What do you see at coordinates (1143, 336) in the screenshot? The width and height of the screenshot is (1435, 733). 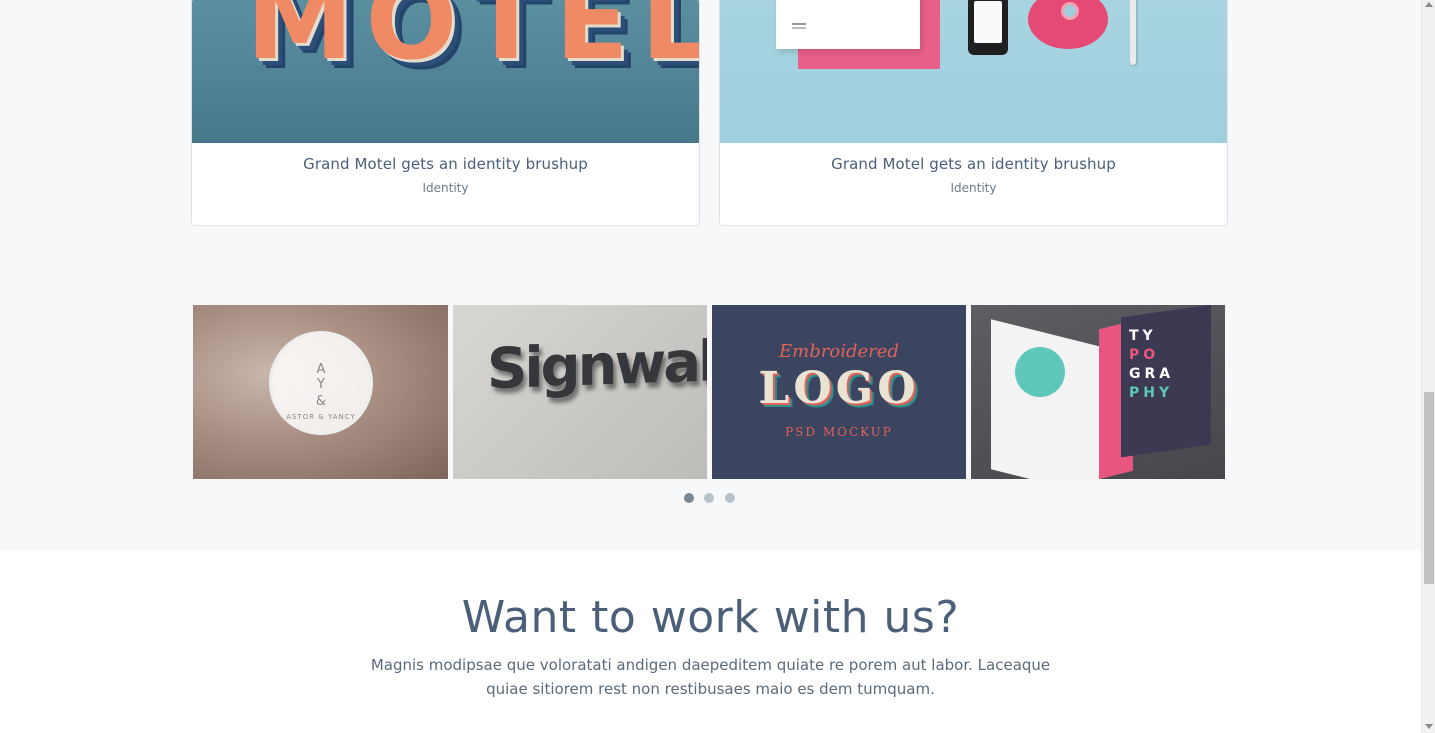 I see `typo-line: TY` at bounding box center [1143, 336].